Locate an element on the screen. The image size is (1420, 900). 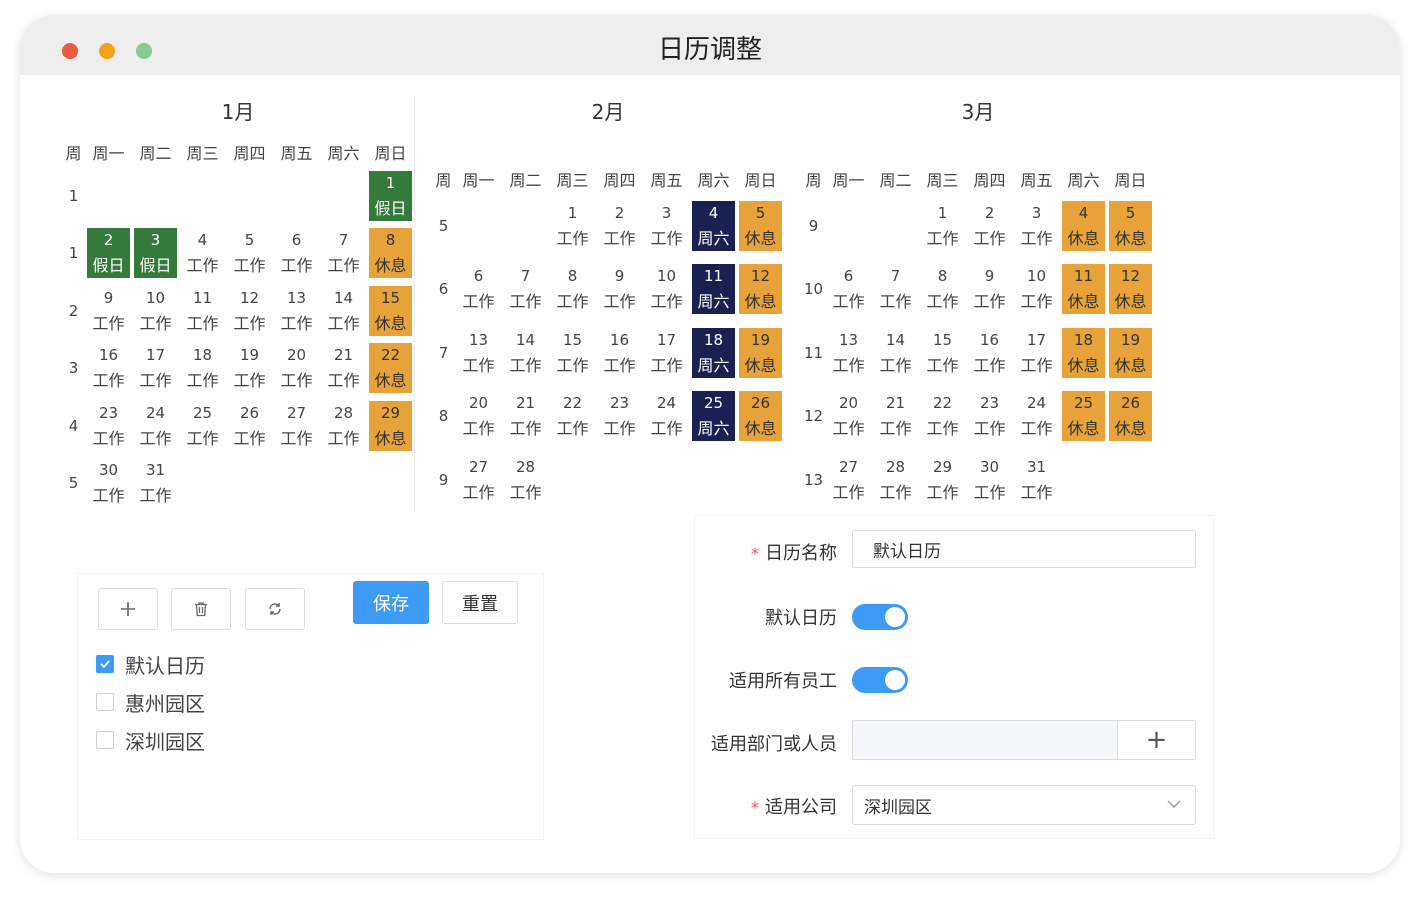
add-calendar-button is located at coordinates (128, 609).